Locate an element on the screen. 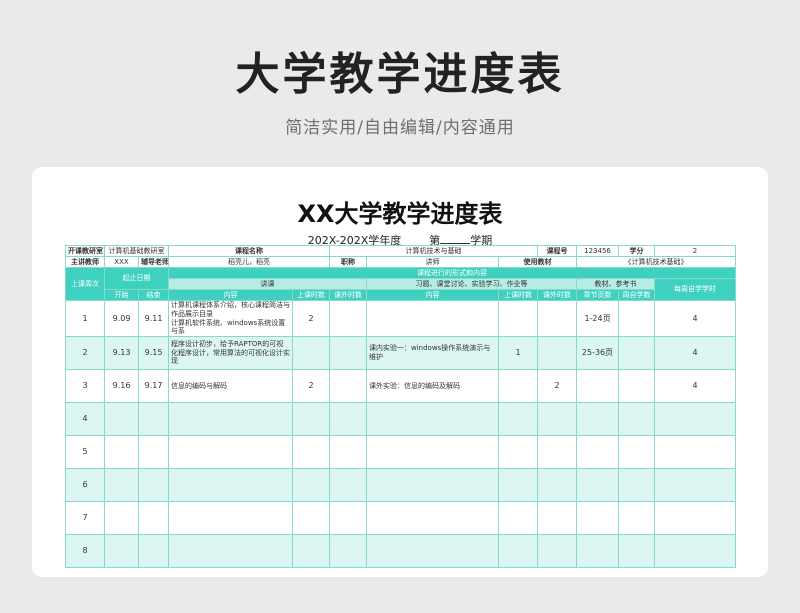 The width and height of the screenshot is (800, 613). course-value: 计算机技术与基础 is located at coordinates (433, 251).